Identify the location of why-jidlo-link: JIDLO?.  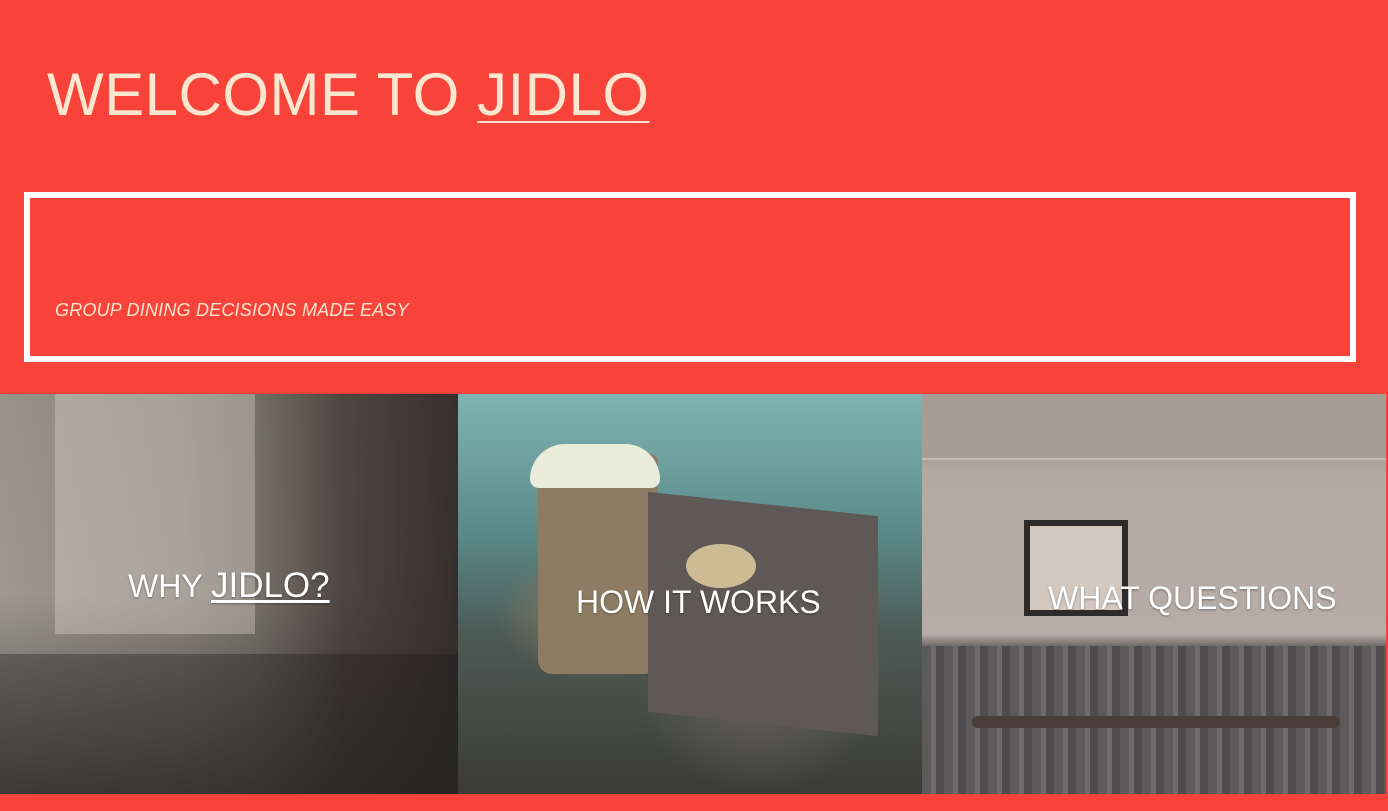
(270, 585).